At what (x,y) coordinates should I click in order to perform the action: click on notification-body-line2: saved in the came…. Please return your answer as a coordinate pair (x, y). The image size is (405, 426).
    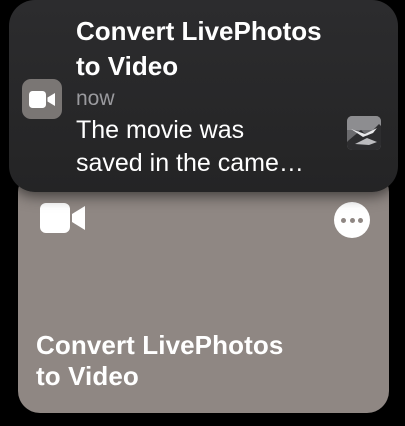
    Looking at the image, I should click on (190, 163).